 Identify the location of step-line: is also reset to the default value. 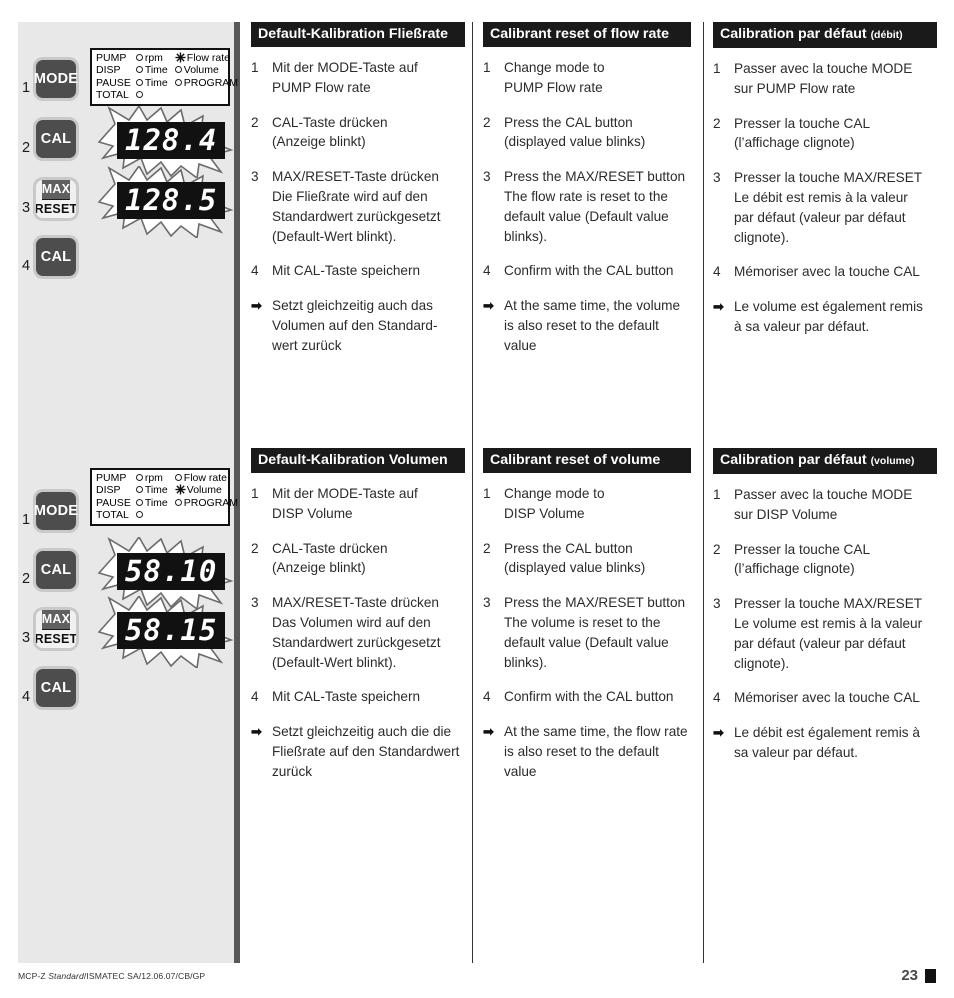
(581, 761).